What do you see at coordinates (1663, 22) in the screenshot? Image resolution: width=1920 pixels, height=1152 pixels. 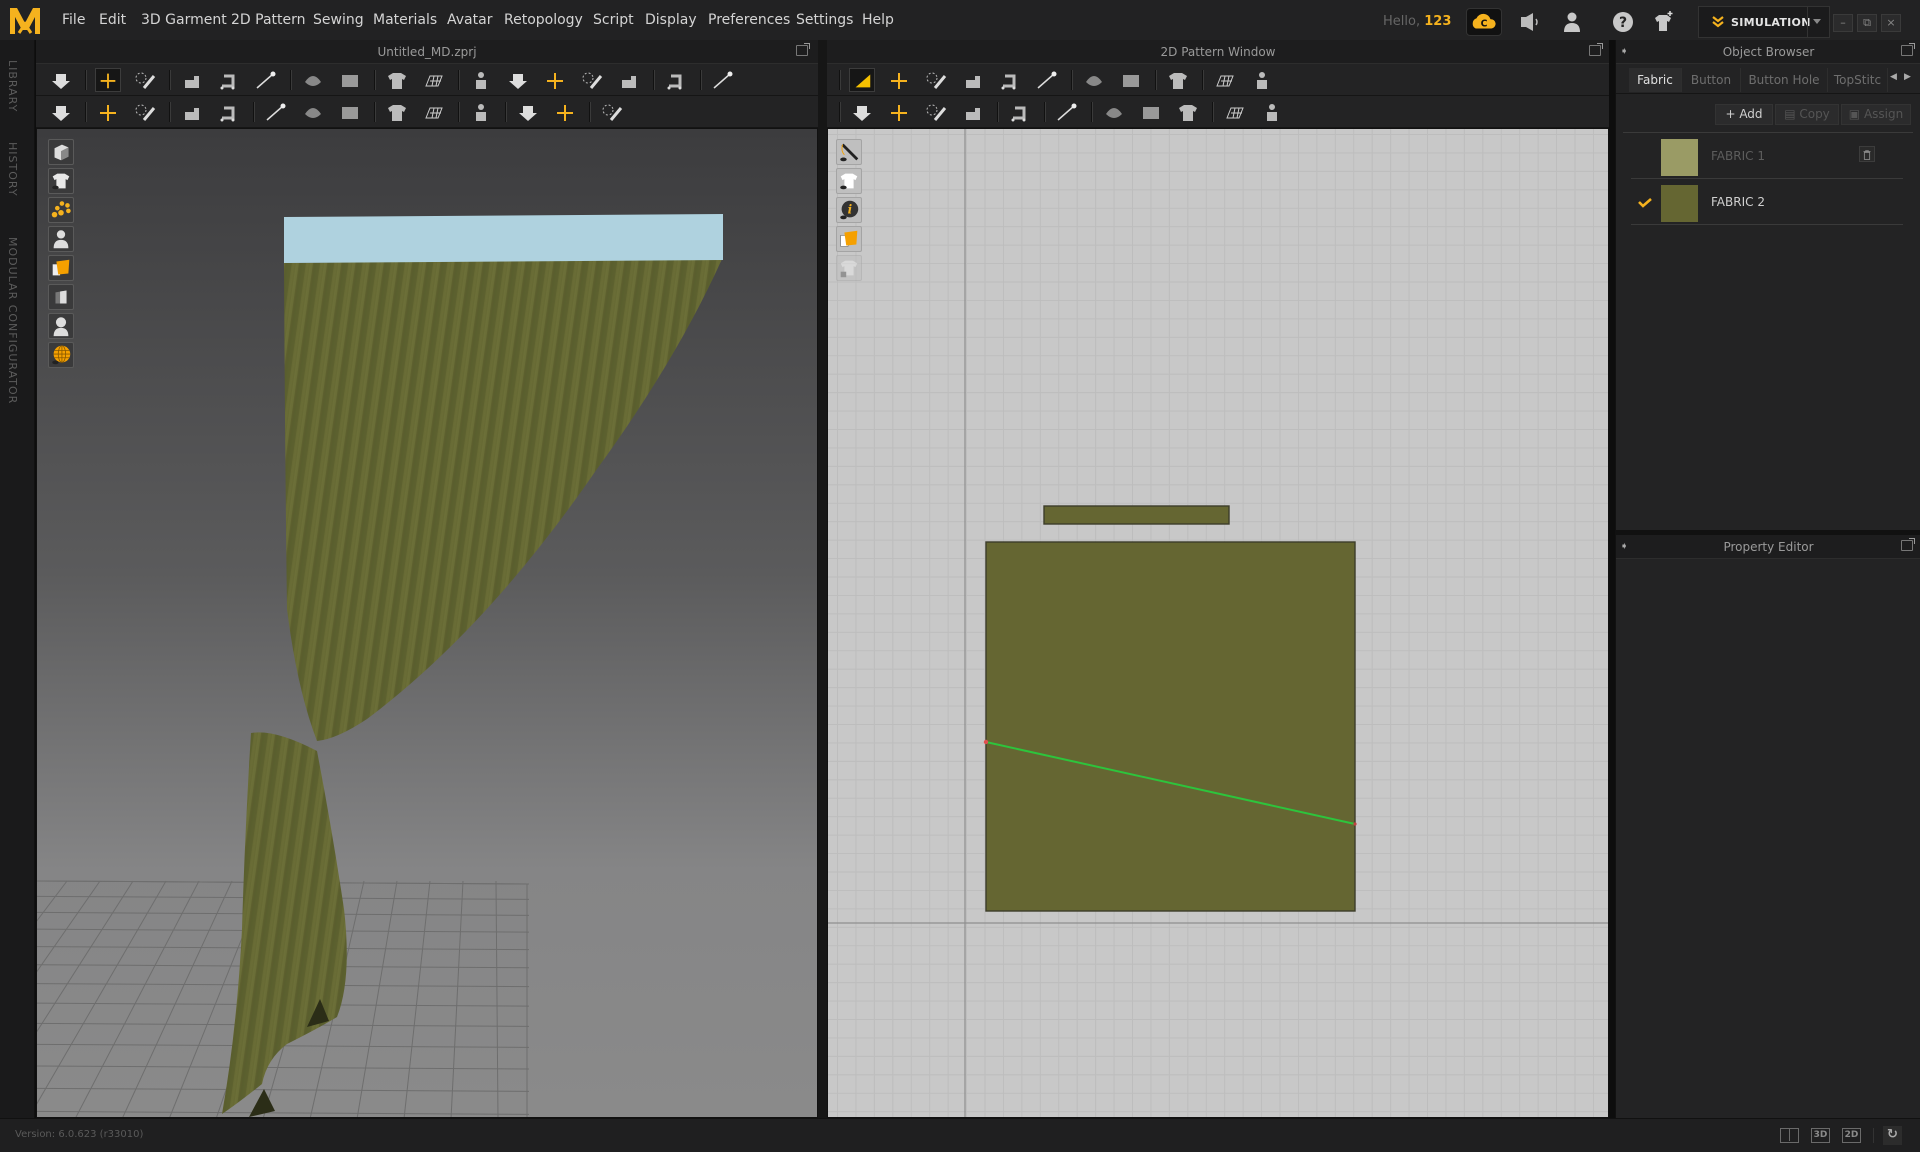 I see `add-garment-icon` at bounding box center [1663, 22].